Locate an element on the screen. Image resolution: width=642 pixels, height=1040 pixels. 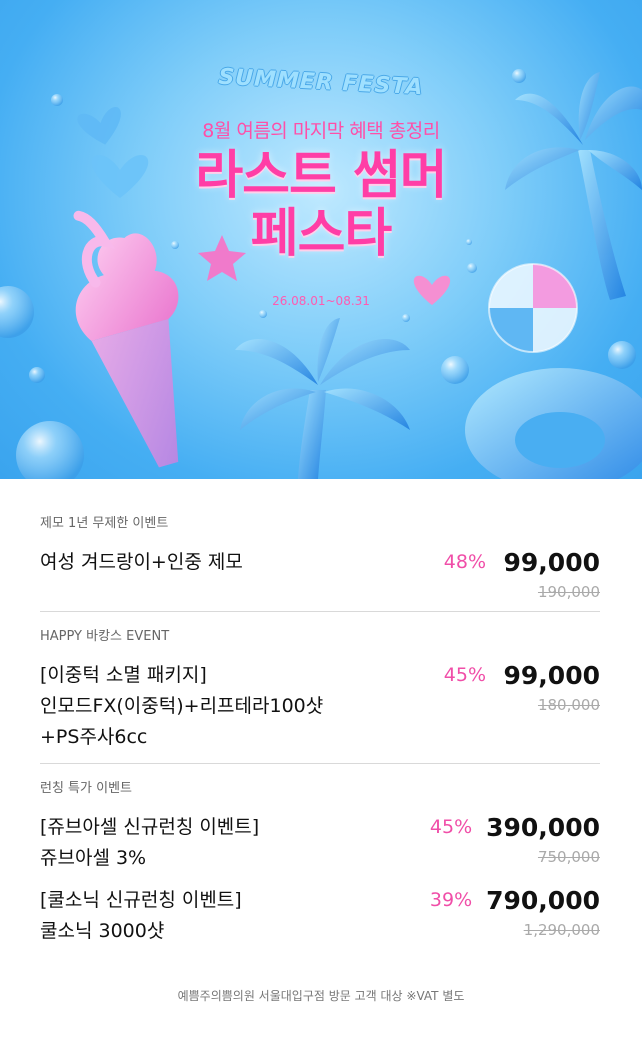
banner-date: 26.08.01~08.31 is located at coordinates (321, 301).